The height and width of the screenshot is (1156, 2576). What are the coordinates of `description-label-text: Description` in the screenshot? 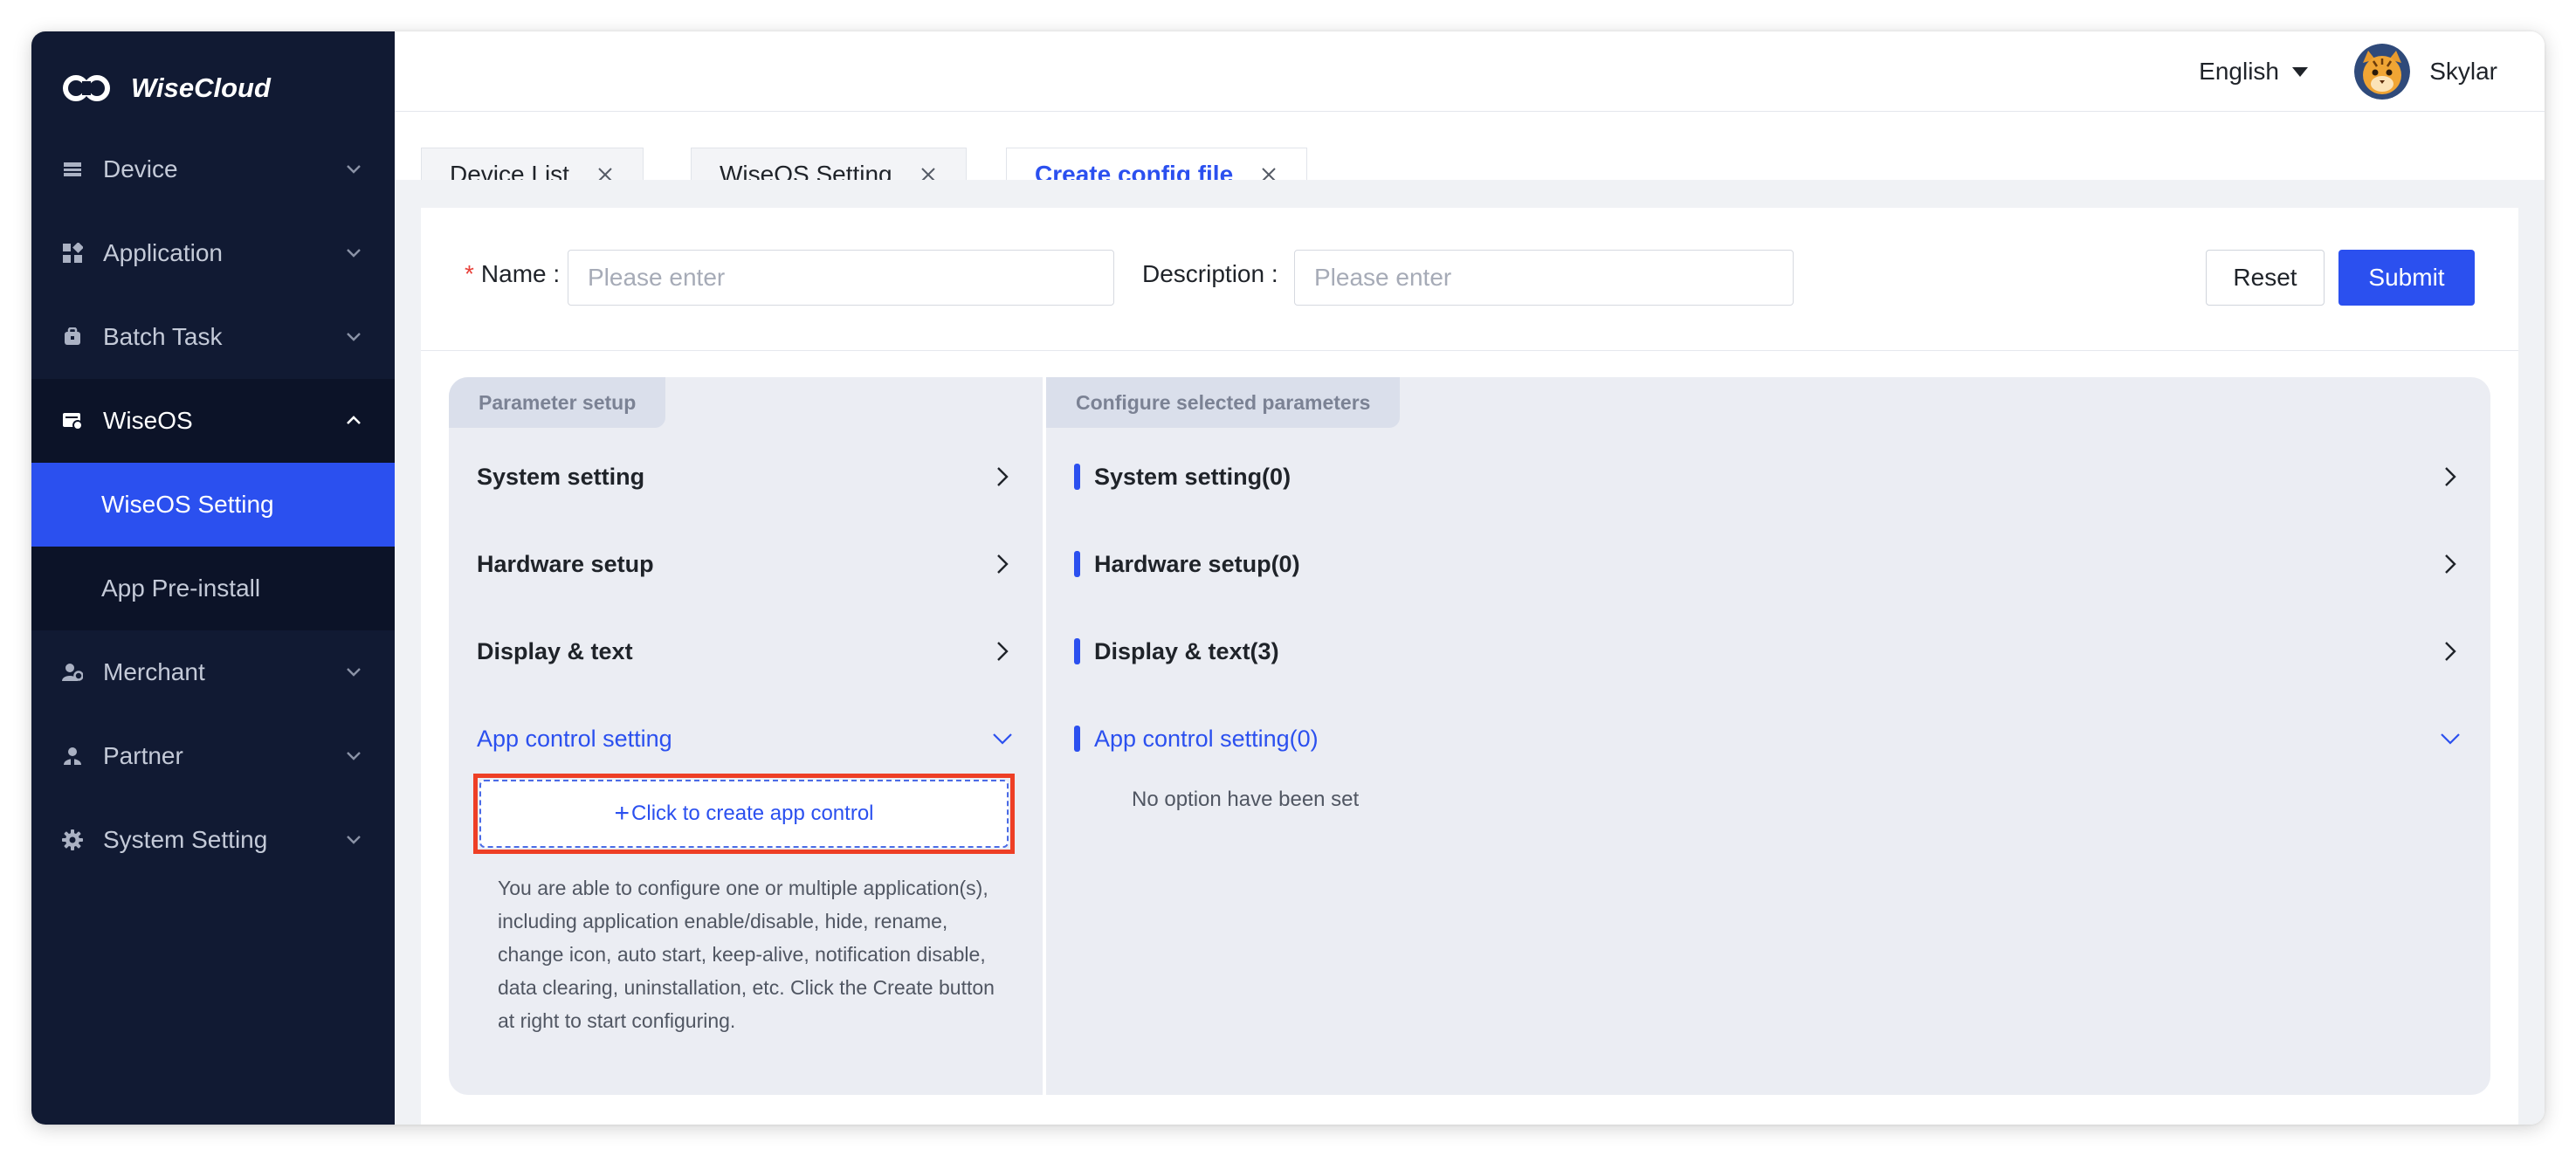 It's located at (1203, 273).